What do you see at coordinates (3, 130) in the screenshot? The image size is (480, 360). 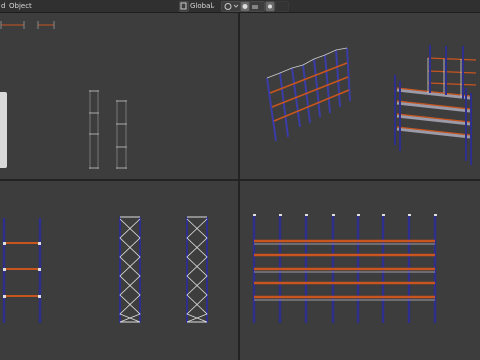 I see `toolbar-region-handle` at bounding box center [3, 130].